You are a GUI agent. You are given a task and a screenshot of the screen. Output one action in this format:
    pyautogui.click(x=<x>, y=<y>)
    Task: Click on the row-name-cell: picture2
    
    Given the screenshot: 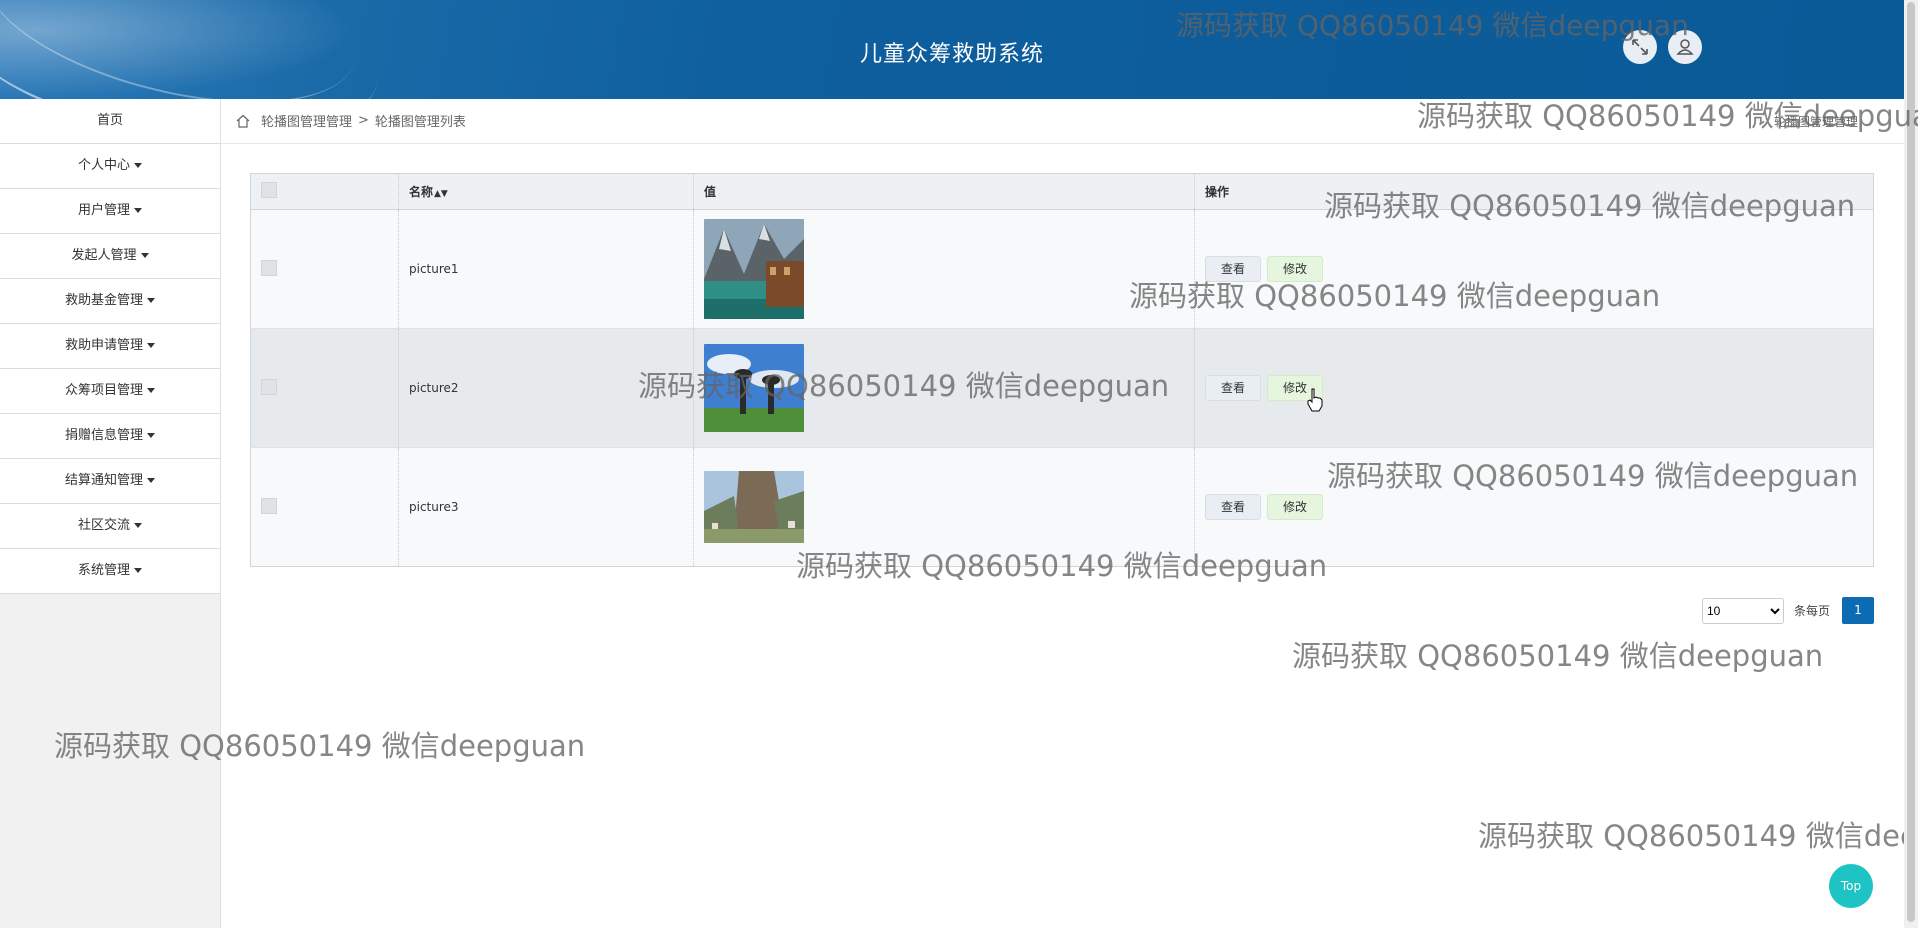 What is the action you would take?
    pyautogui.click(x=546, y=388)
    